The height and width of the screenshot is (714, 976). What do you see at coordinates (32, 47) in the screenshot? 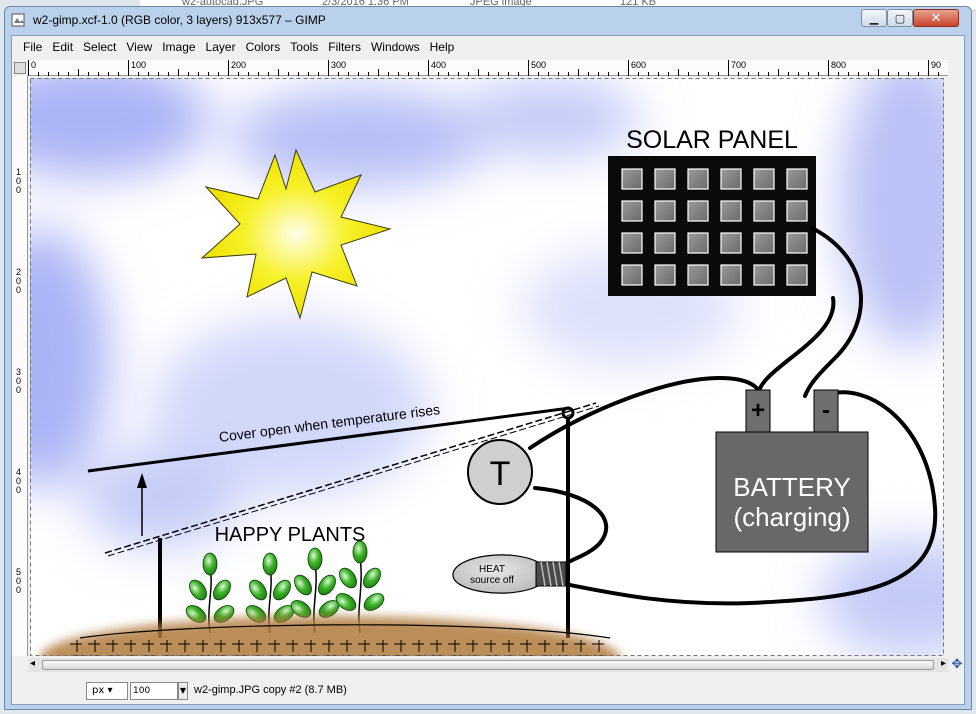
I see `menu-file: File` at bounding box center [32, 47].